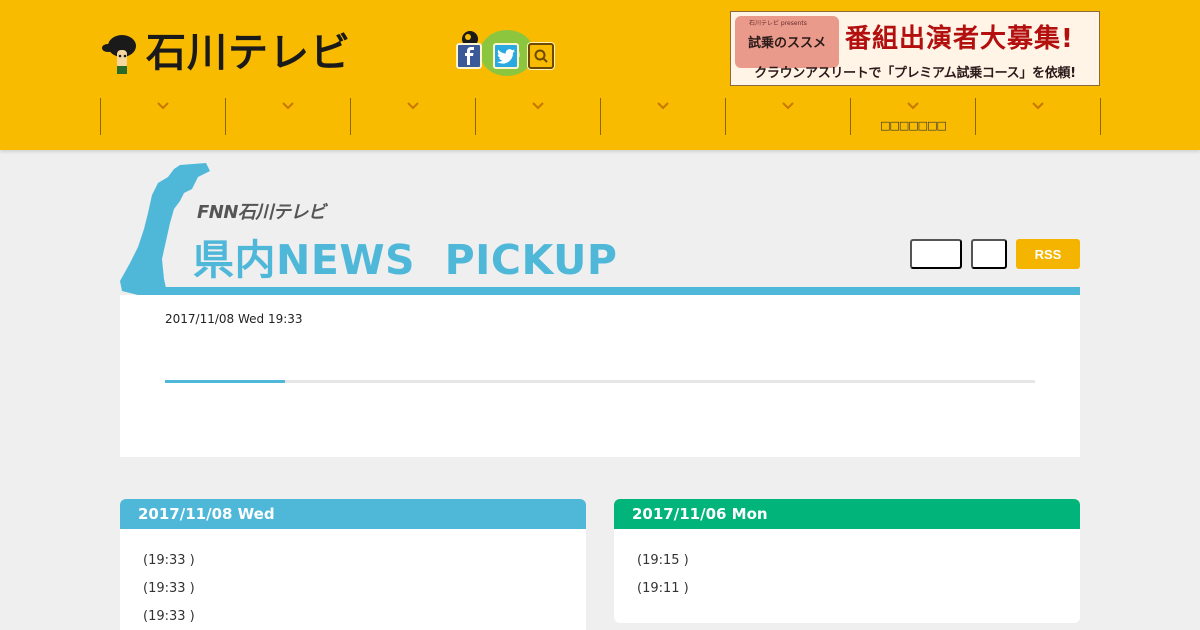  Describe the element at coordinates (261, 212) in the screenshot. I see `fnn-brand: FNN石川テレビ` at that location.